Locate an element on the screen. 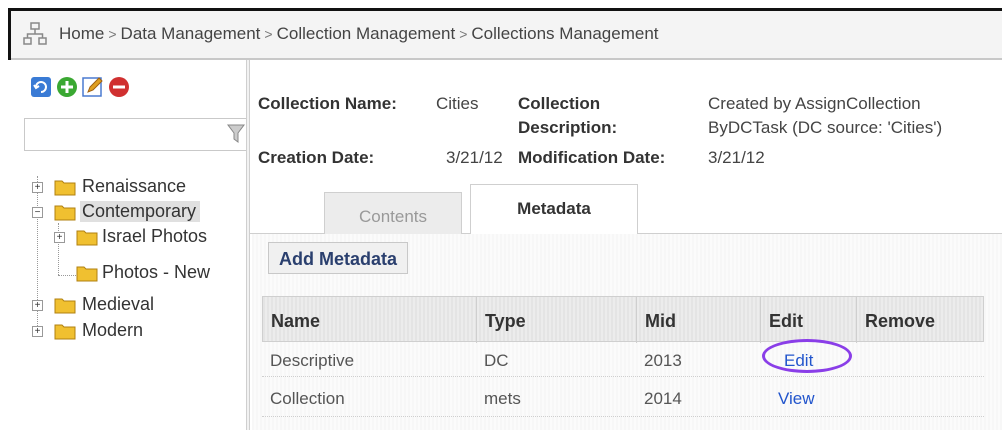  cell-type: mets is located at coordinates (502, 398).